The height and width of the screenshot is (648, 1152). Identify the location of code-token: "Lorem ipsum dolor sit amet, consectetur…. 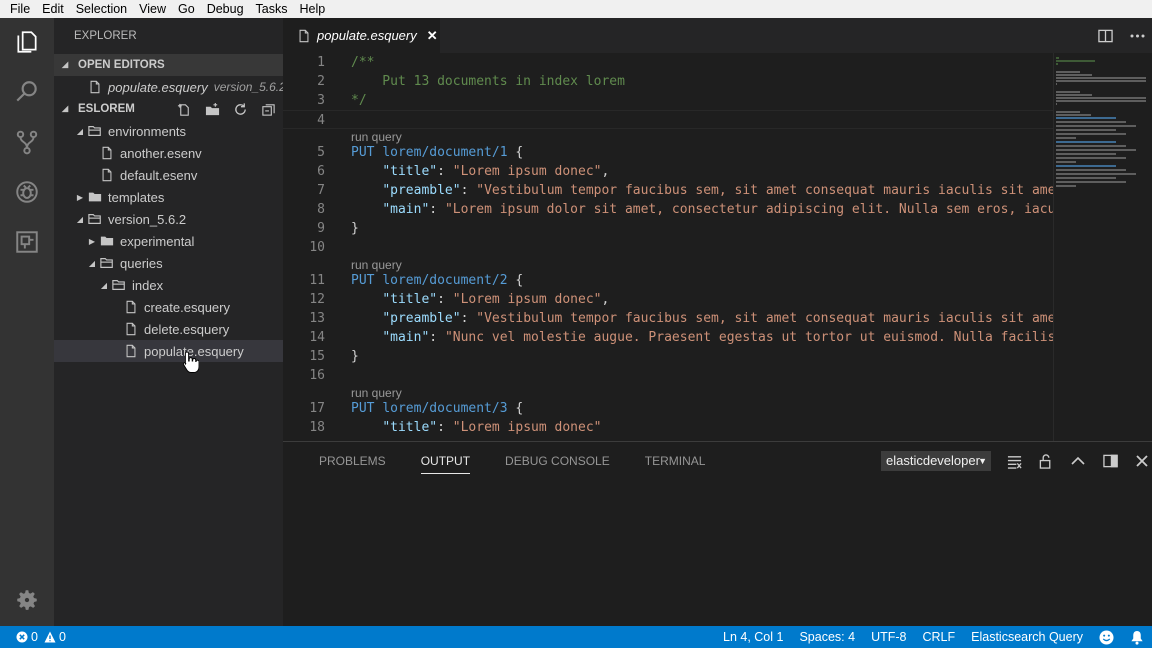
(754, 209).